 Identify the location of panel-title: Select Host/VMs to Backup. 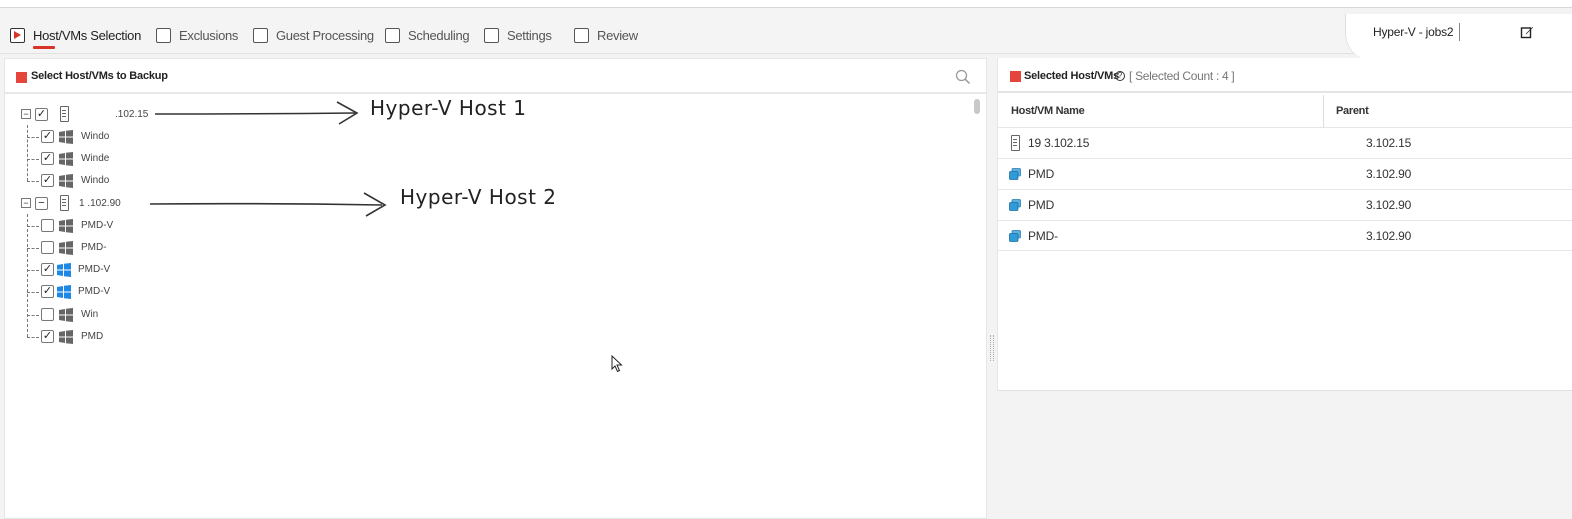
(99, 76).